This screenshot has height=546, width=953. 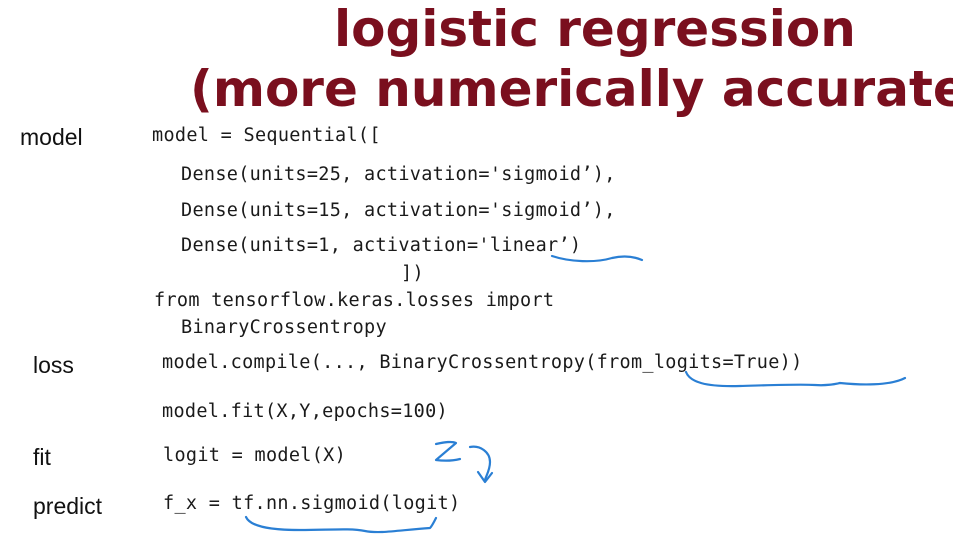 What do you see at coordinates (381, 245) in the screenshot?
I see `code-dense-3: Dense(units=1, activation='linear’)` at bounding box center [381, 245].